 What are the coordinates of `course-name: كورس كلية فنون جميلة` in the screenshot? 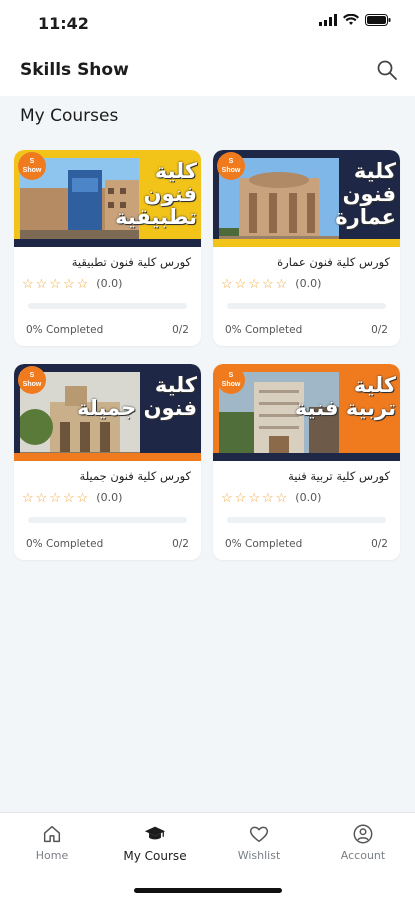 It's located at (135, 476).